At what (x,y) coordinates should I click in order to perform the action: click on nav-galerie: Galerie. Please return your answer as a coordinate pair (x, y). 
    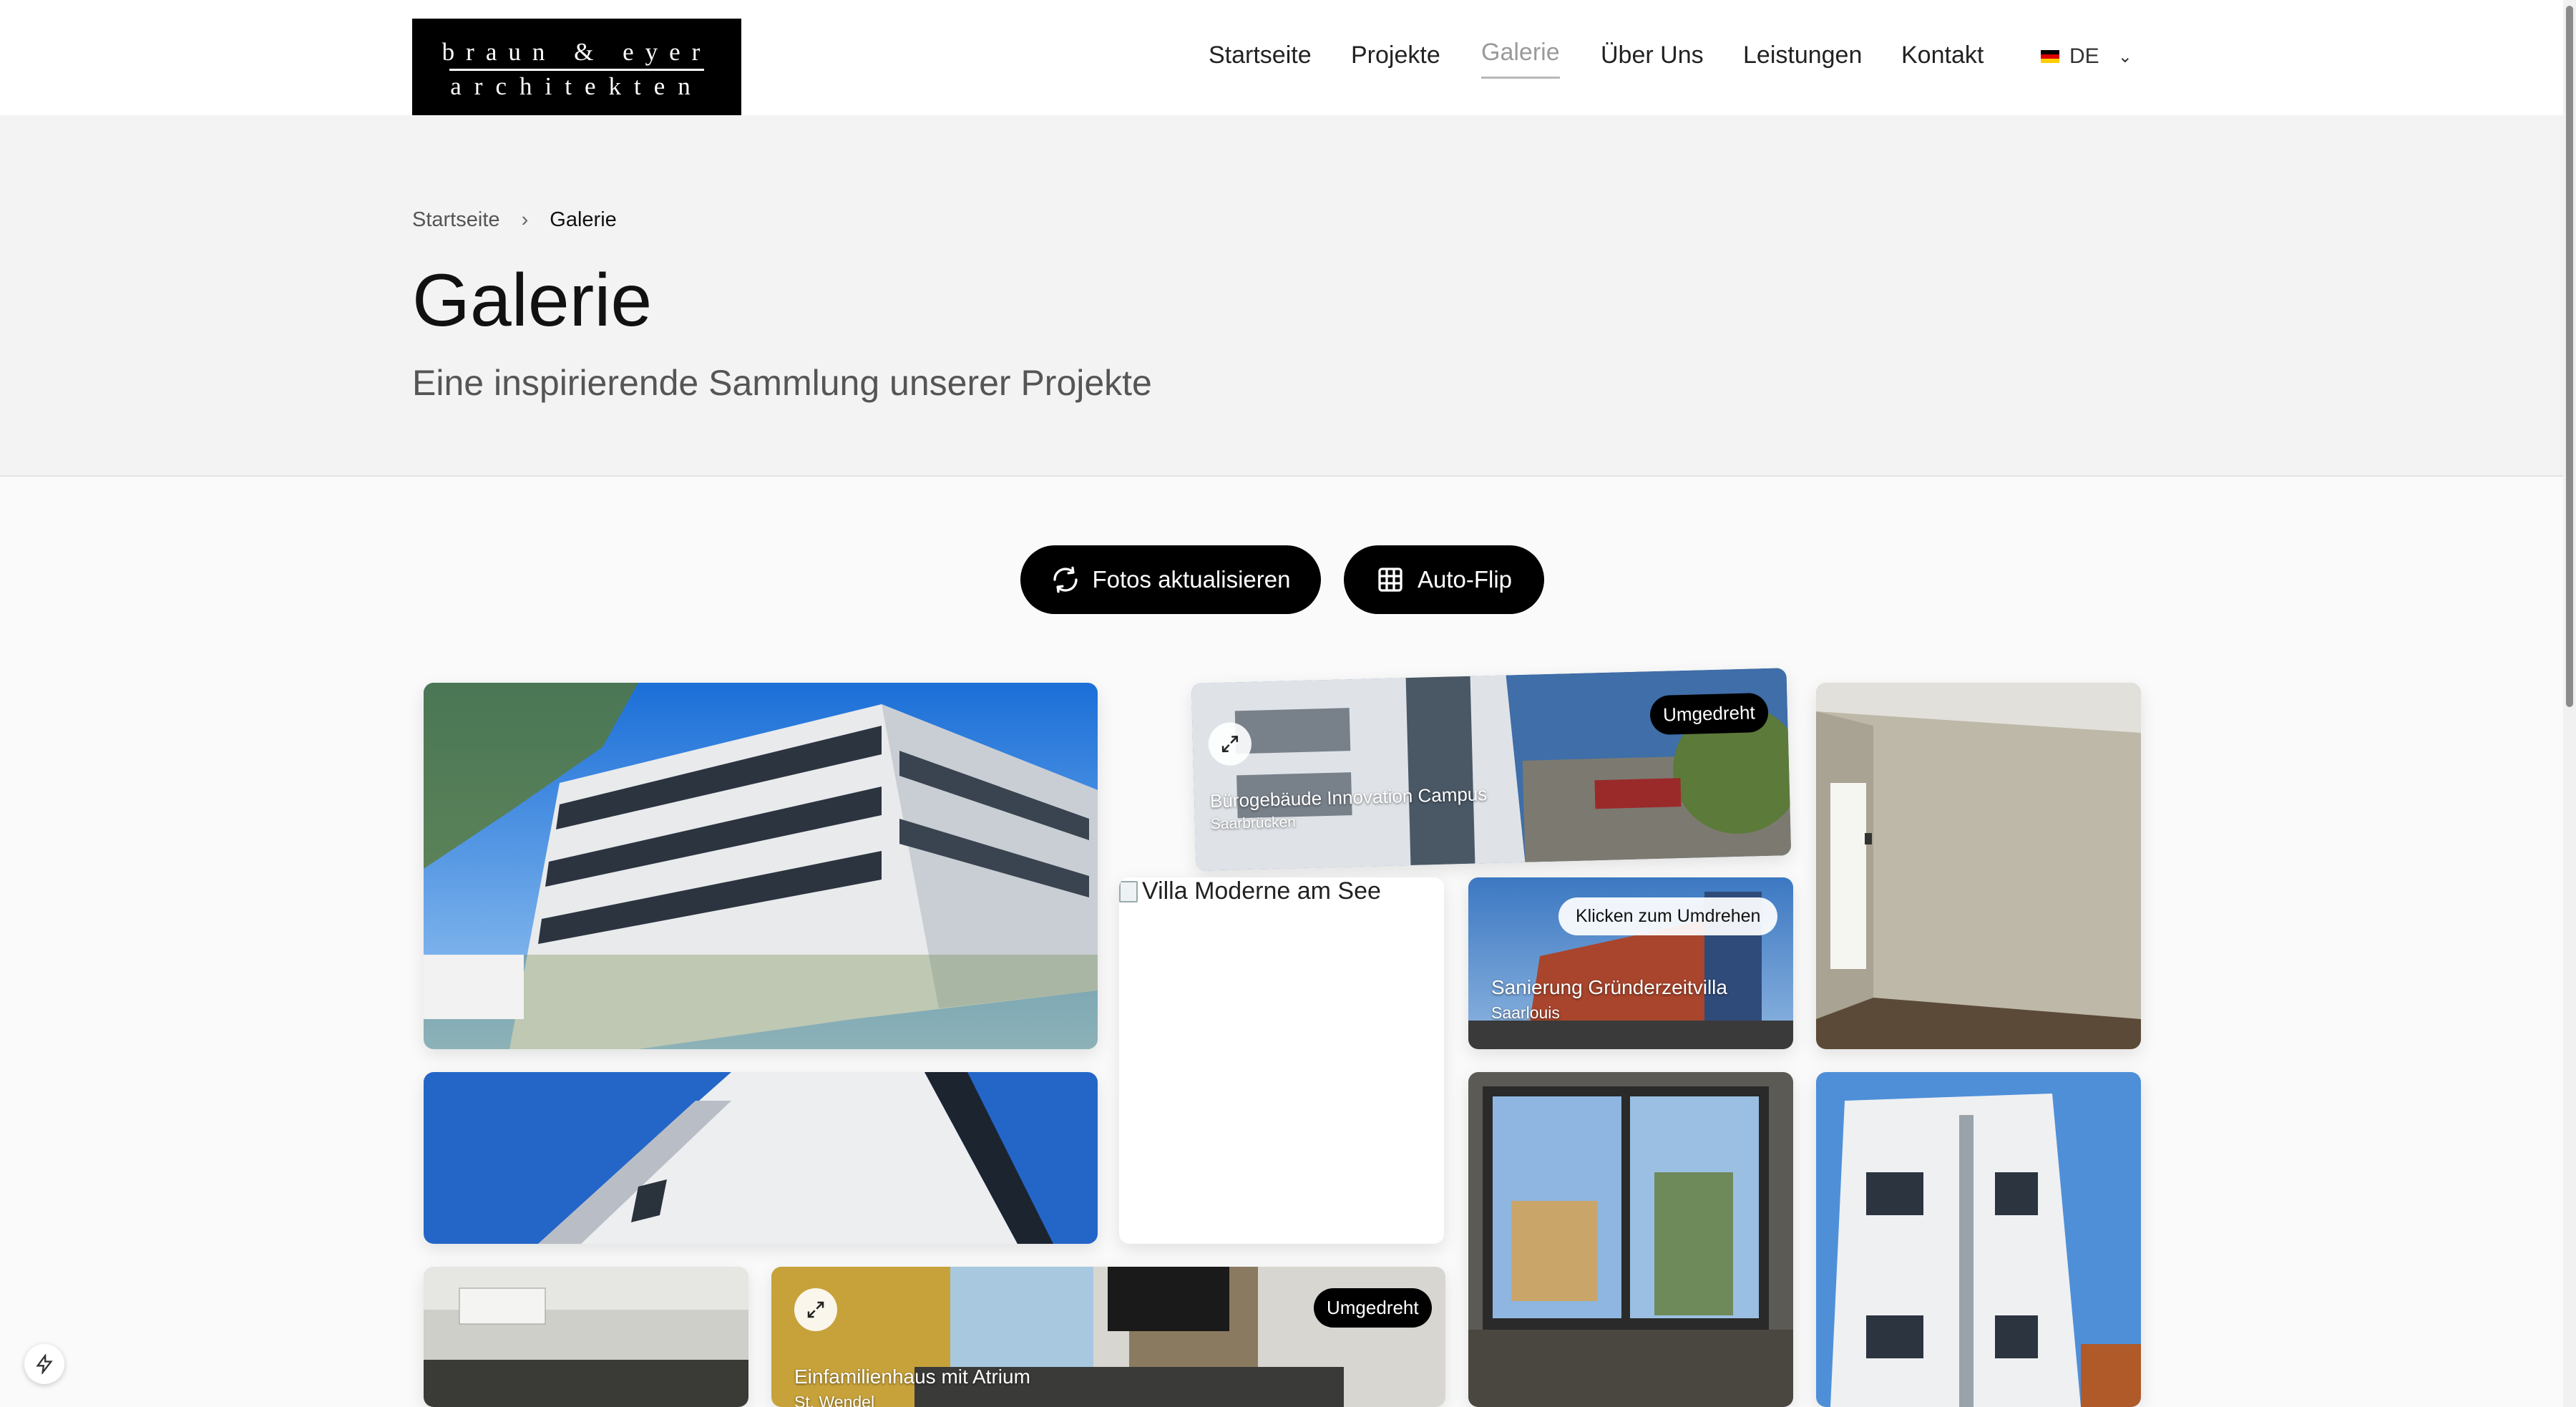
    Looking at the image, I should click on (1520, 59).